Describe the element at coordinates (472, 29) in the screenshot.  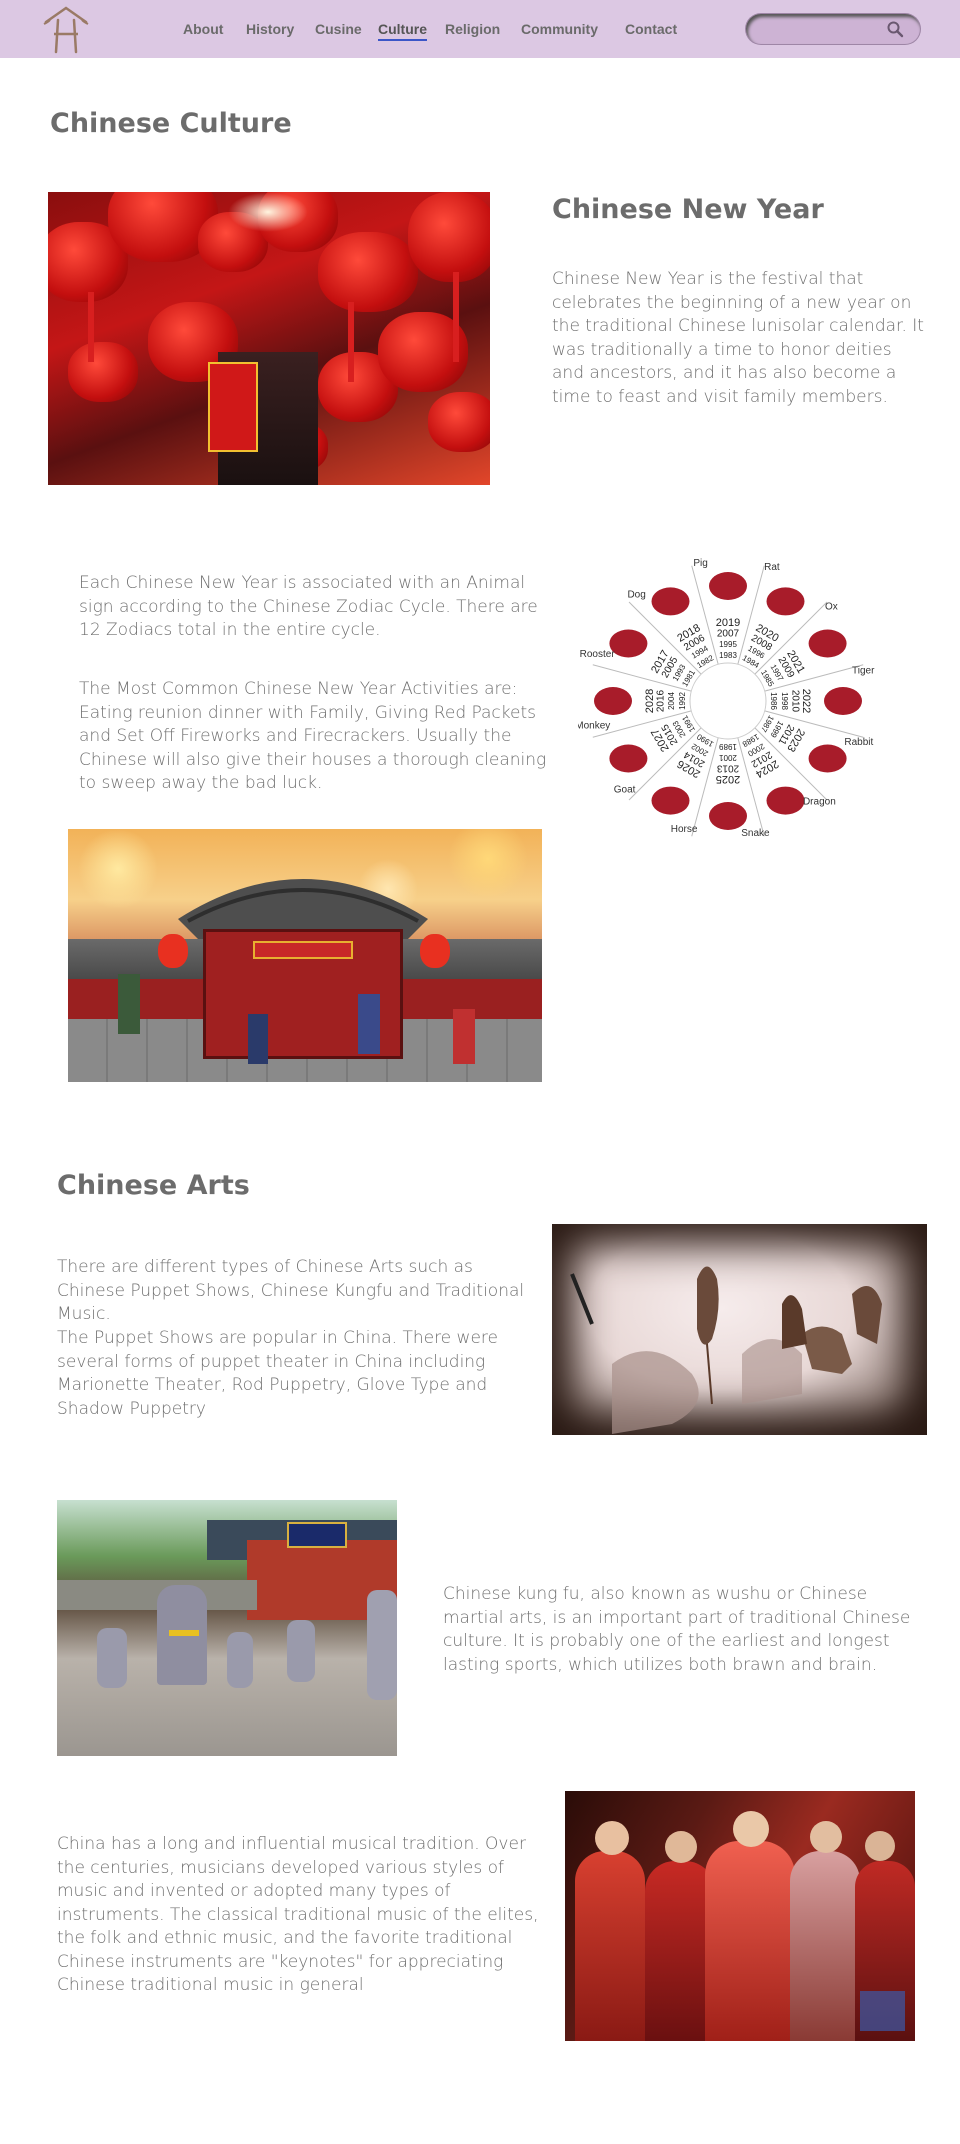
I see `nav-religion: Religion` at that location.